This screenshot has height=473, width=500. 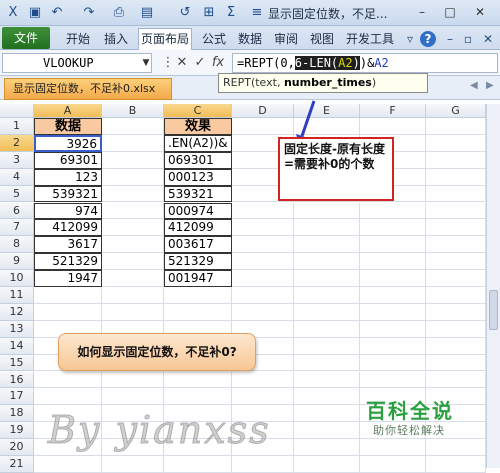 I want to click on cell-c4: 000123, so click(x=198, y=177).